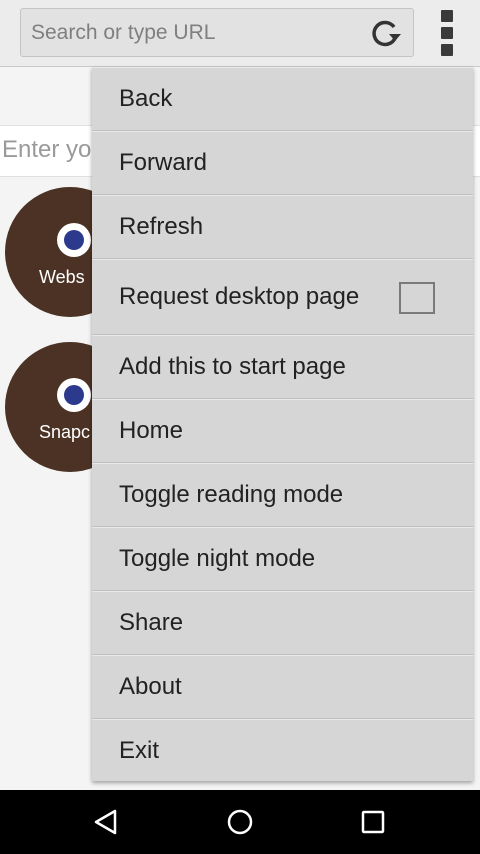  Describe the element at coordinates (151, 430) in the screenshot. I see `menu-item-label: Home` at that location.